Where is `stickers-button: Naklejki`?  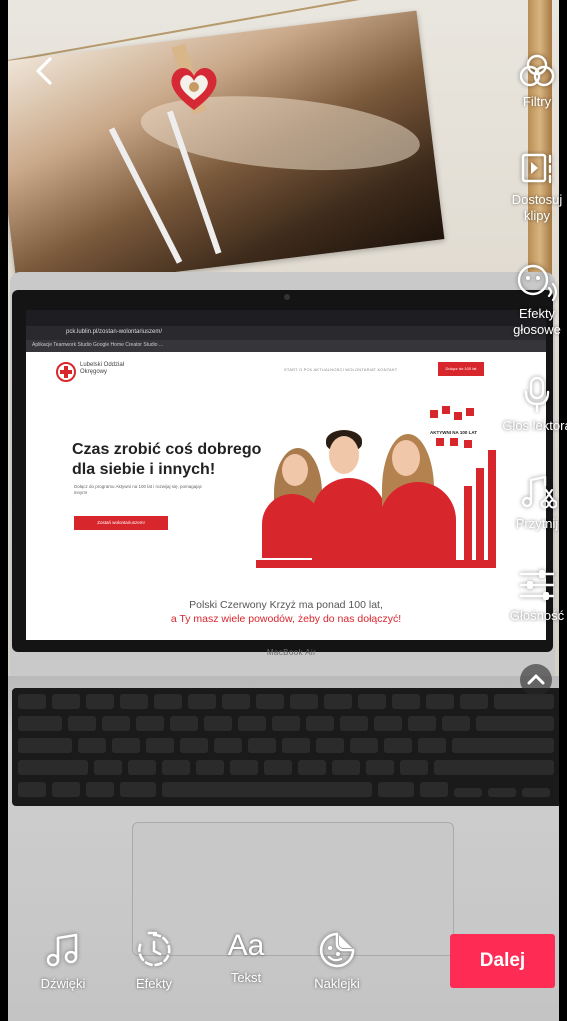
stickers-button: Naklejki is located at coordinates (337, 961).